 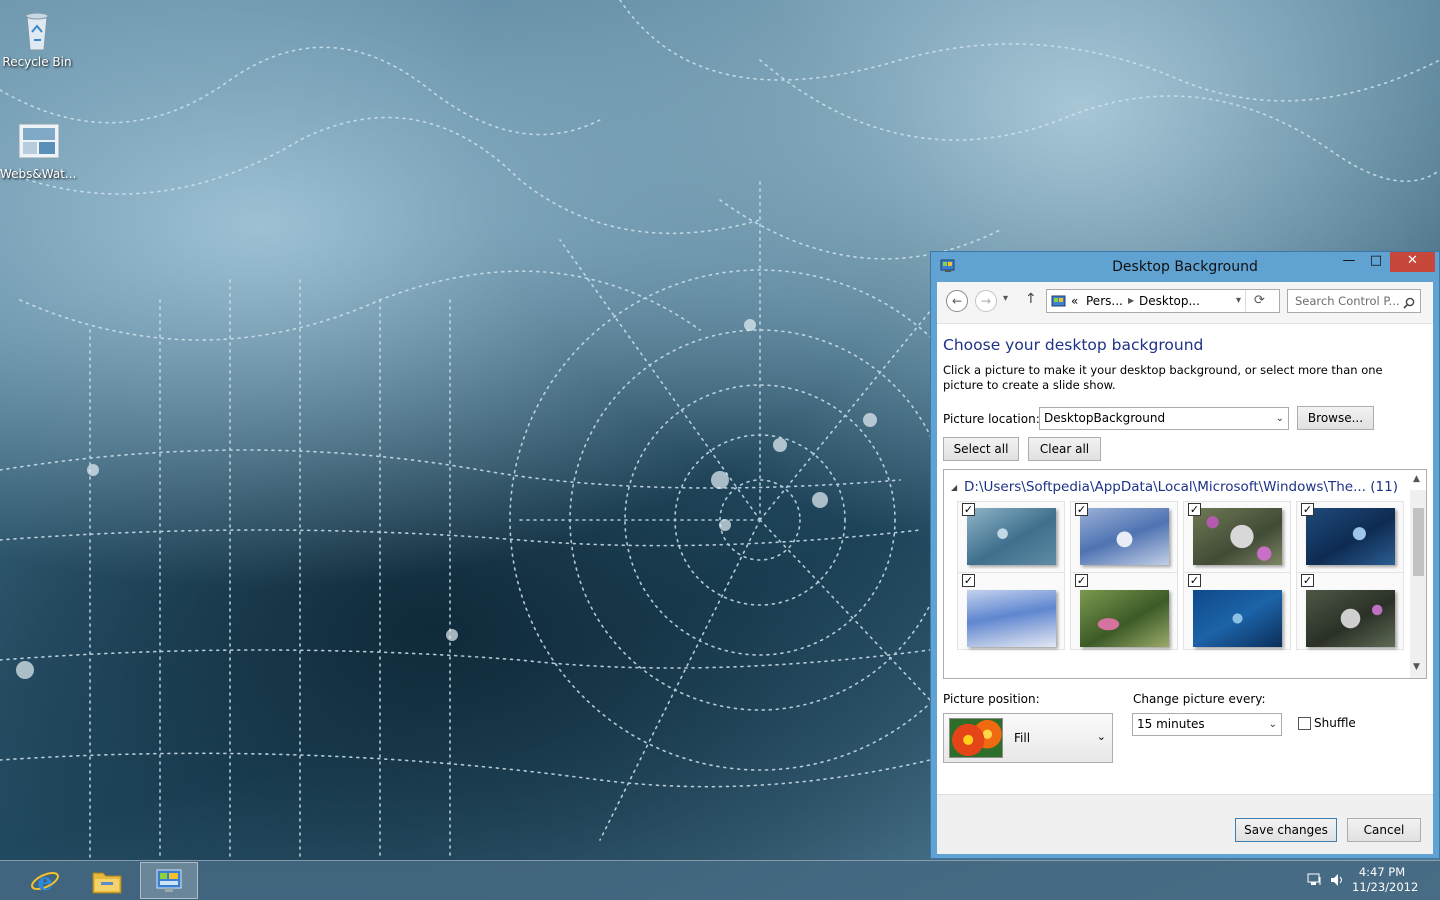 I want to click on taskbar-control-panel, so click(x=169, y=880).